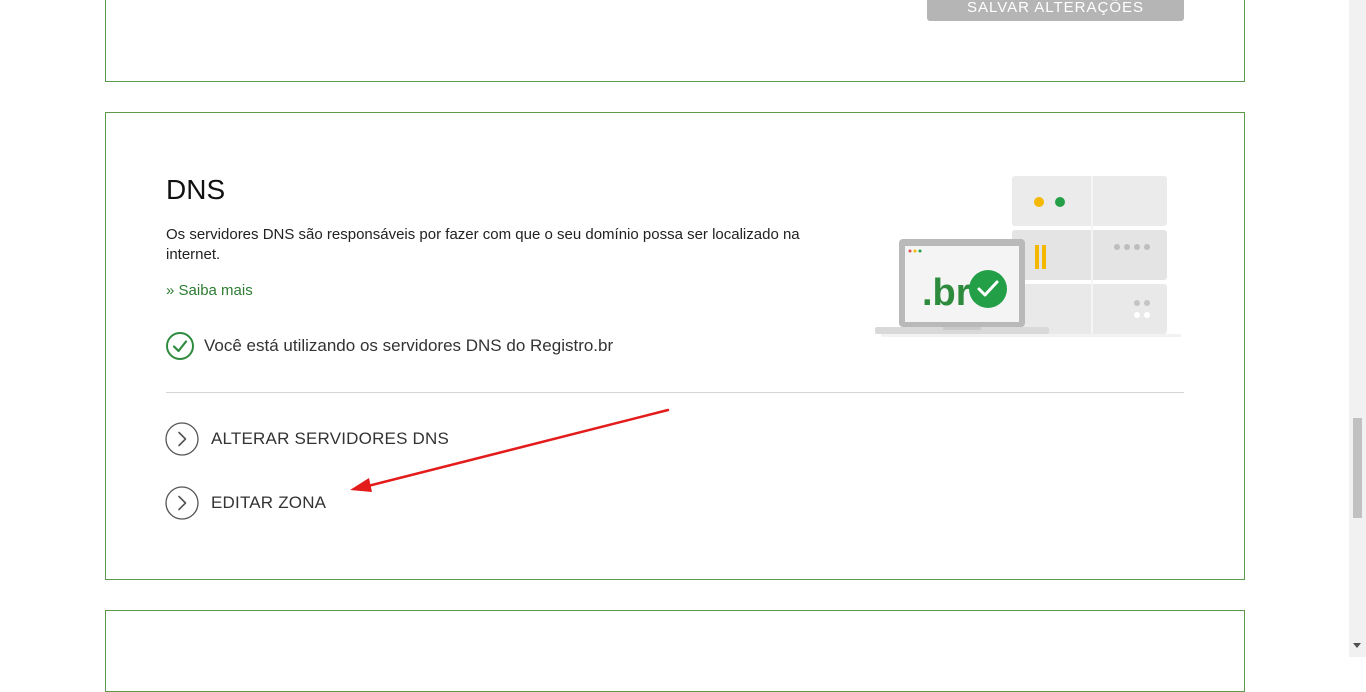 The width and height of the screenshot is (1366, 692). Describe the element at coordinates (675, 651) in the screenshot. I see `next-section-card` at that location.